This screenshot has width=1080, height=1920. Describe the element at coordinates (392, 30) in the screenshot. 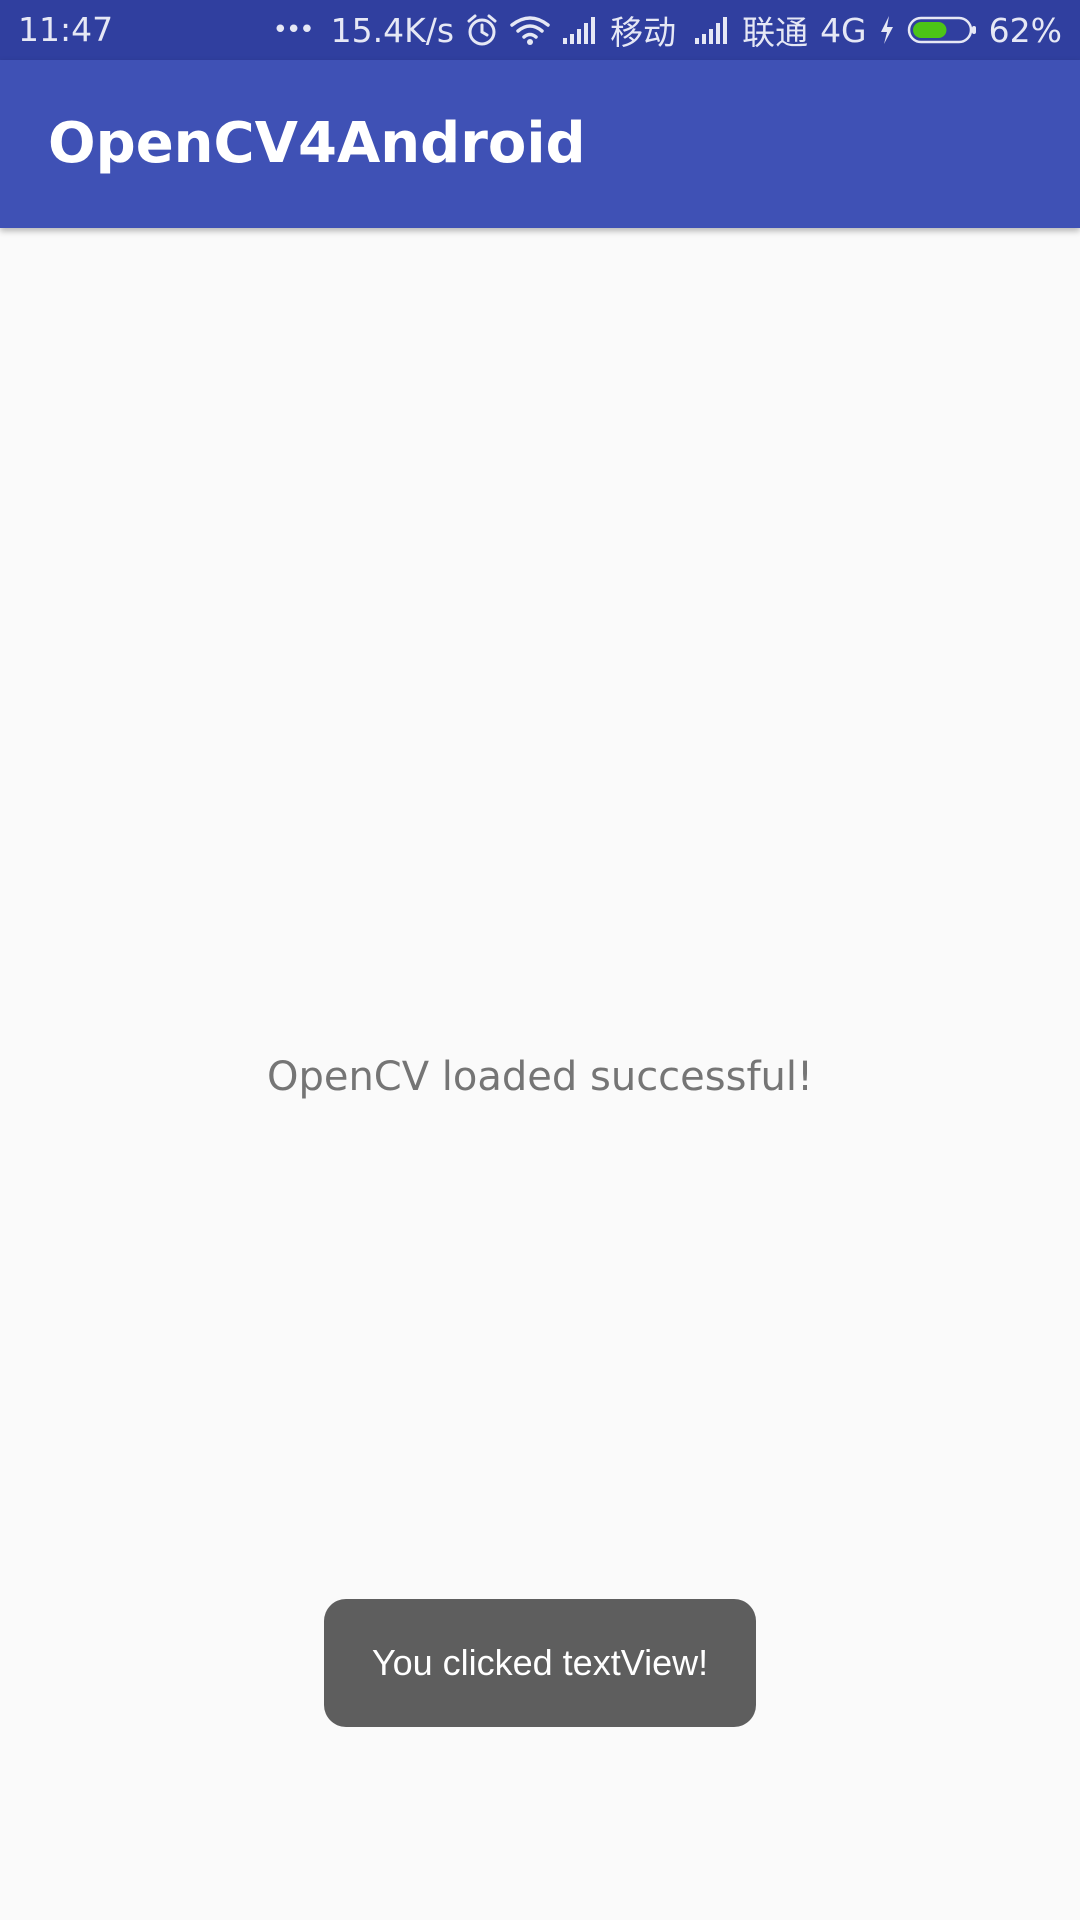

I see `network-speed: 15.4K/s` at that location.